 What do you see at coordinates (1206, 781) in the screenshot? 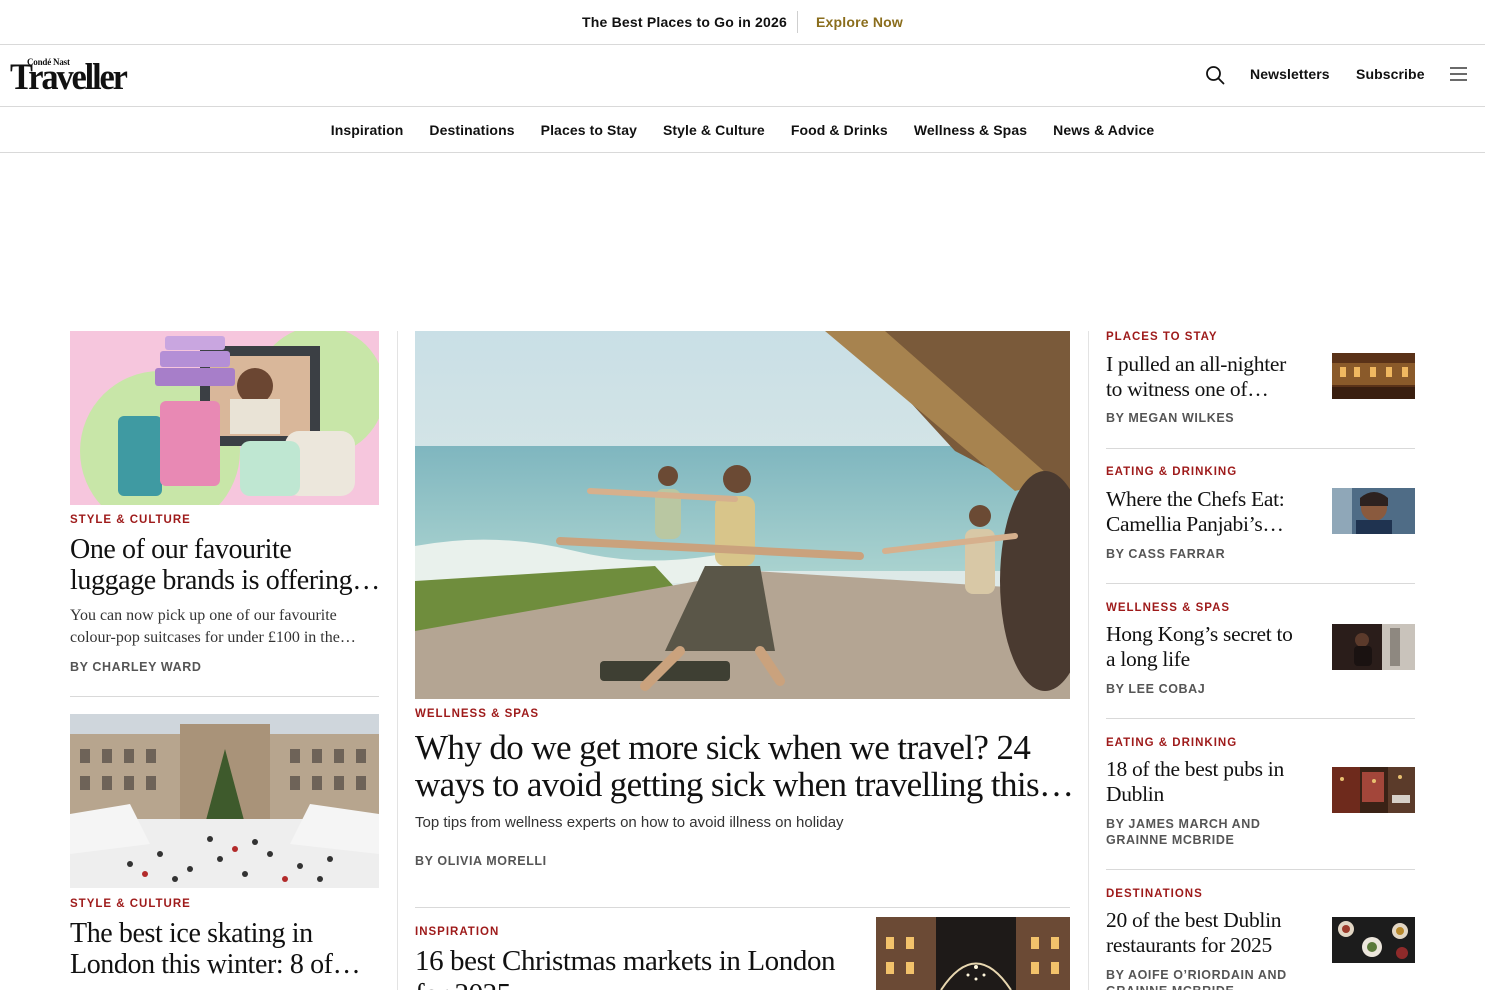
I see `right-item-4-headline: 18 of the best pubs in Dublin` at bounding box center [1206, 781].